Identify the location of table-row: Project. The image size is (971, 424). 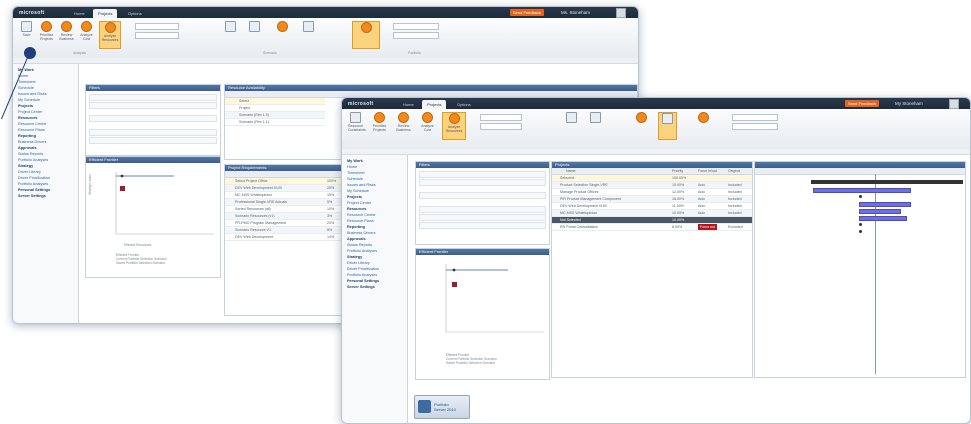
(275, 108).